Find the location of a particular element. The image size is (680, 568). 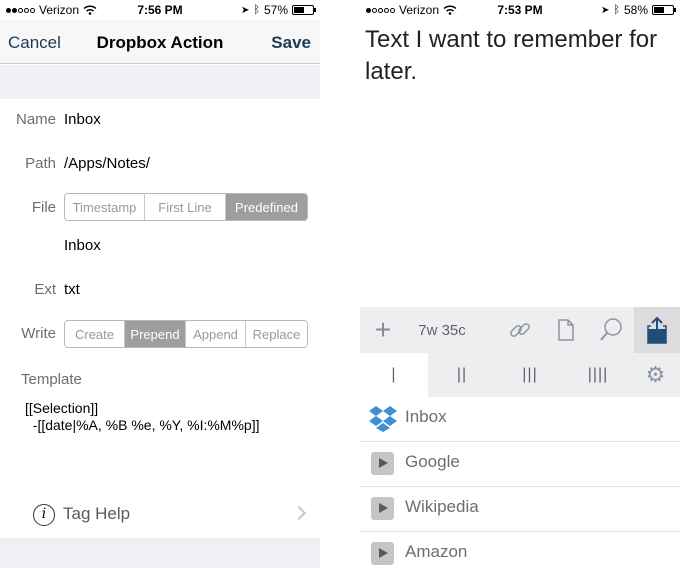

file-option-timestamp: Timestamp is located at coordinates (105, 207).